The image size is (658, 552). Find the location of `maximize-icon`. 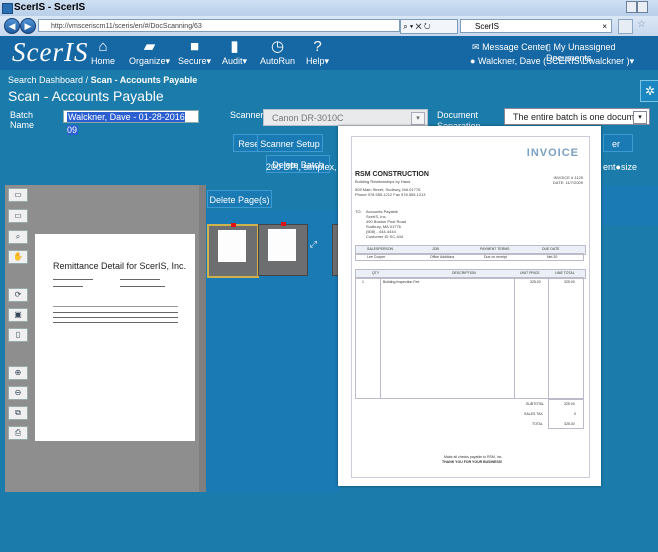

maximize-icon is located at coordinates (642, 7).